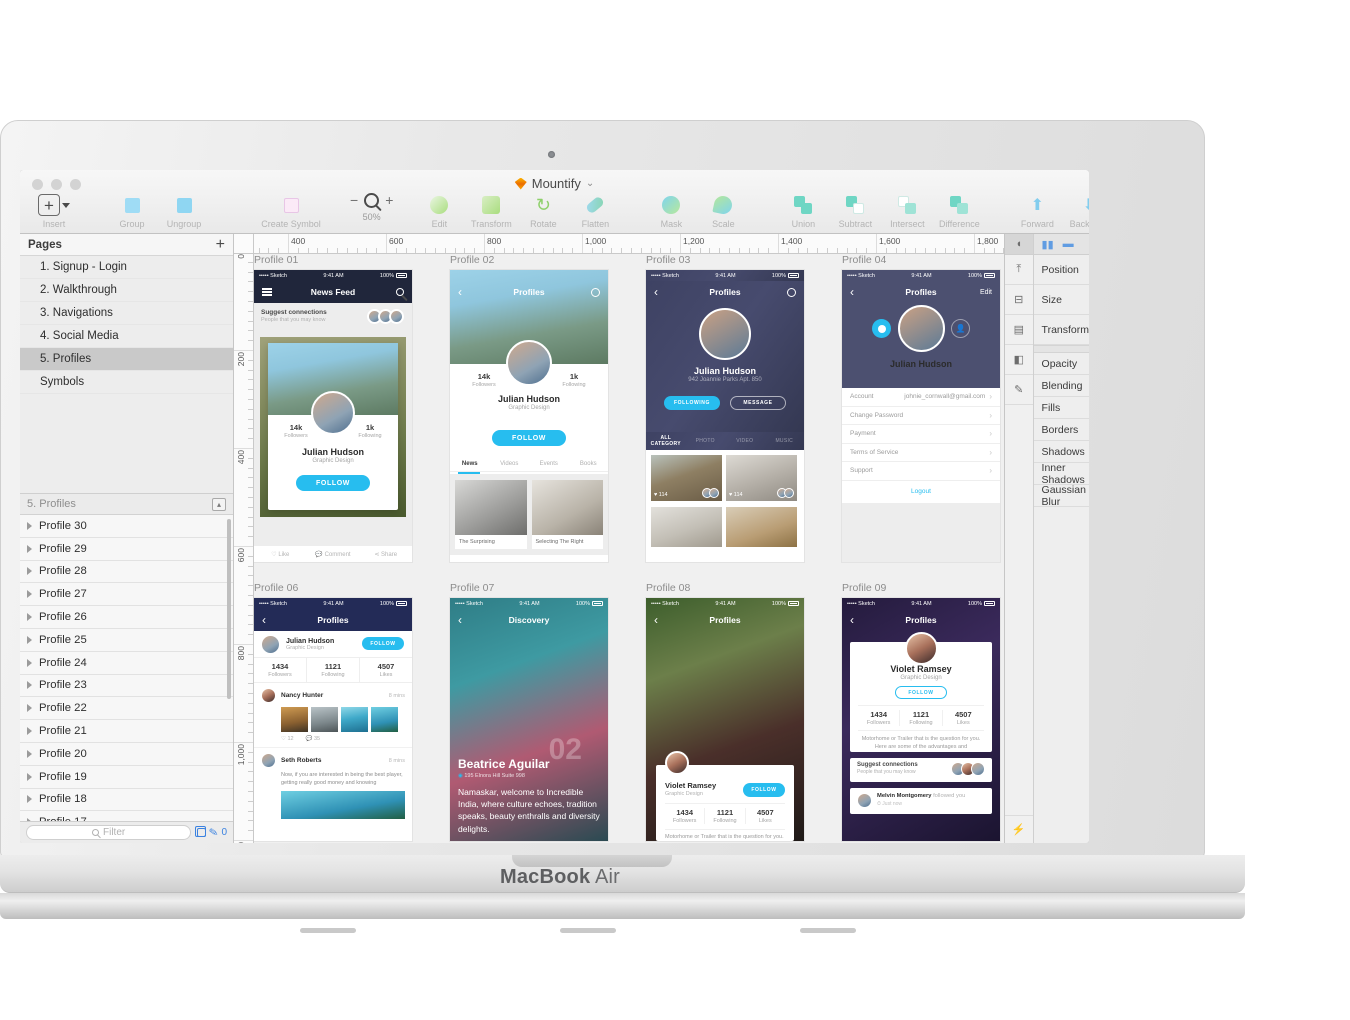 The width and height of the screenshot is (1350, 1020). What do you see at coordinates (960, 328) in the screenshot?
I see `add-person-icon: 👤` at bounding box center [960, 328].